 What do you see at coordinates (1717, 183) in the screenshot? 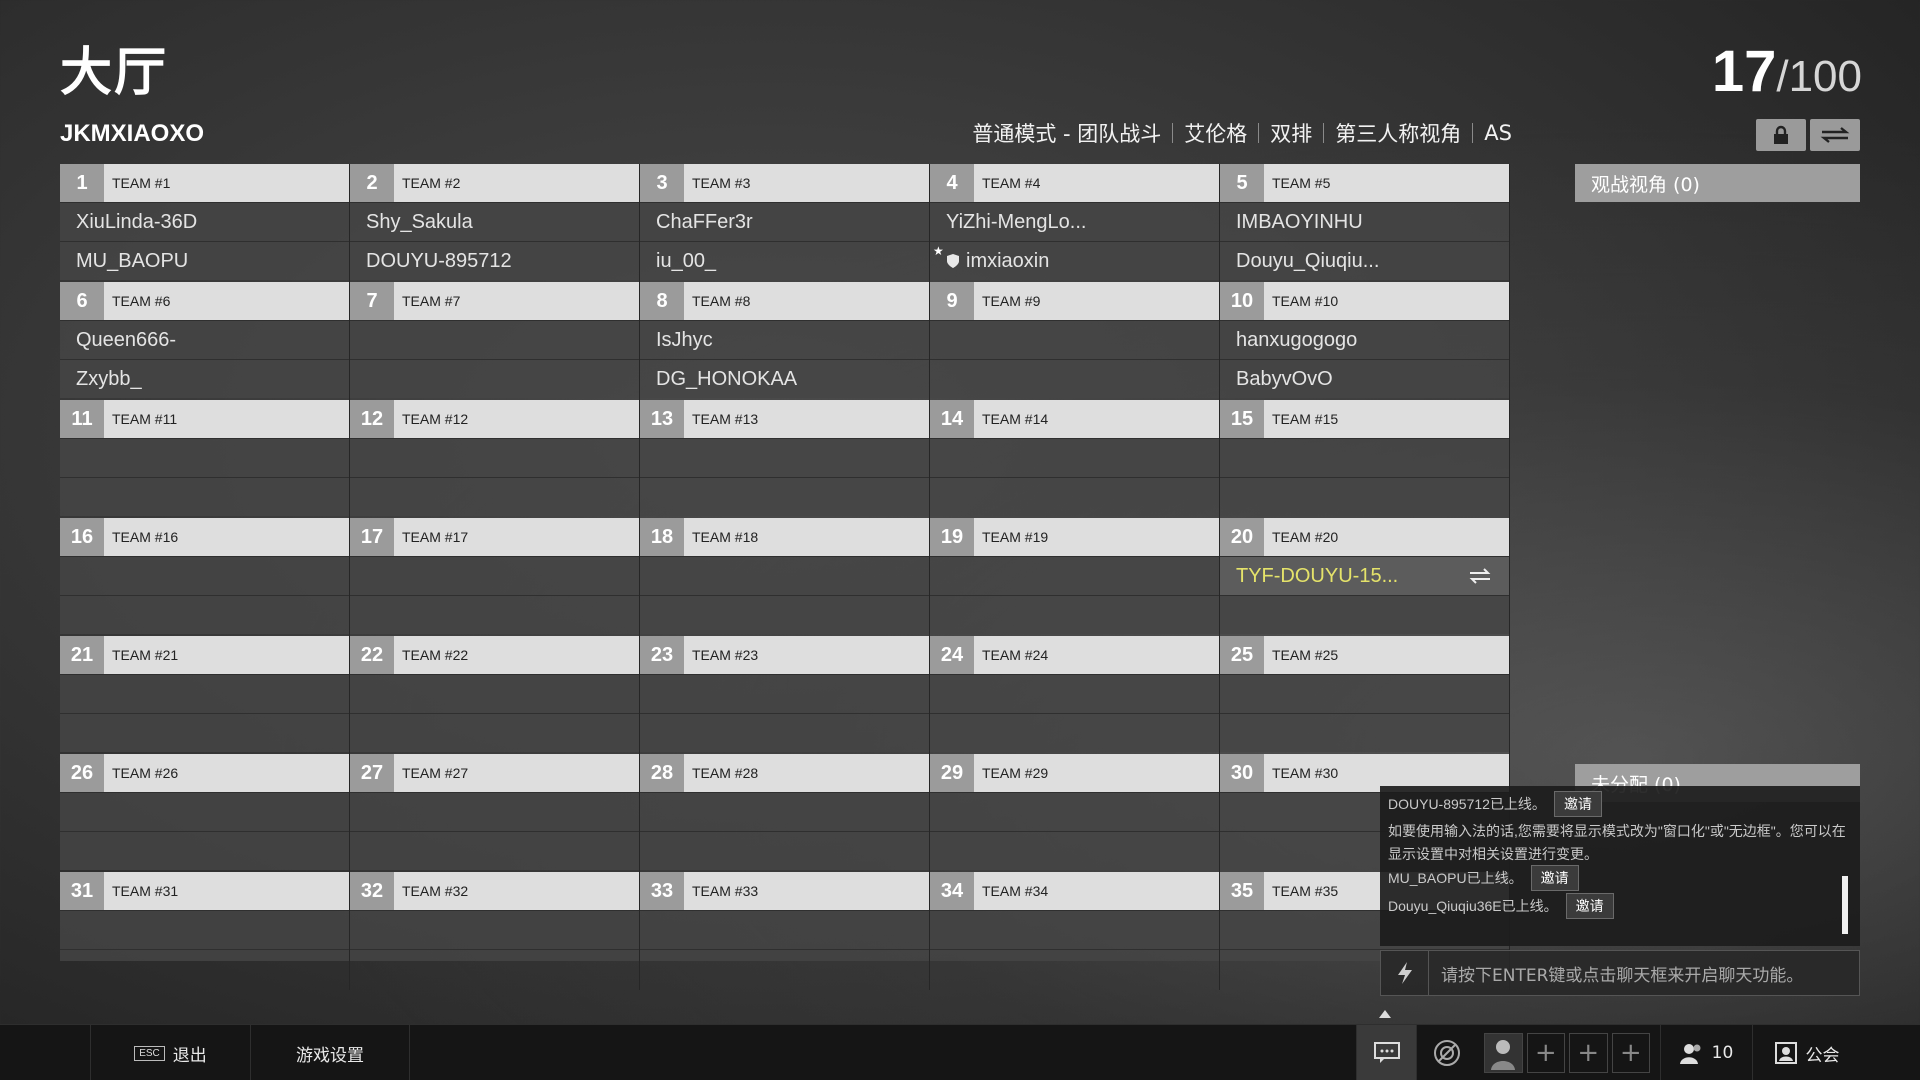
I see `spectator-header: 观战视角 (0)` at bounding box center [1717, 183].